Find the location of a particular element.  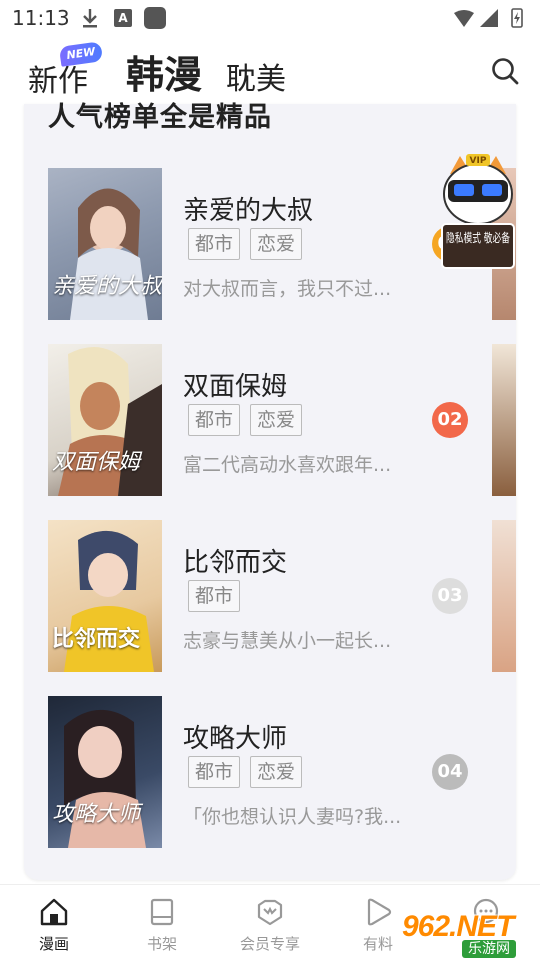

privacy-mode-mascot: VIP 隐私模式 敬必备 is located at coordinates (478, 212).